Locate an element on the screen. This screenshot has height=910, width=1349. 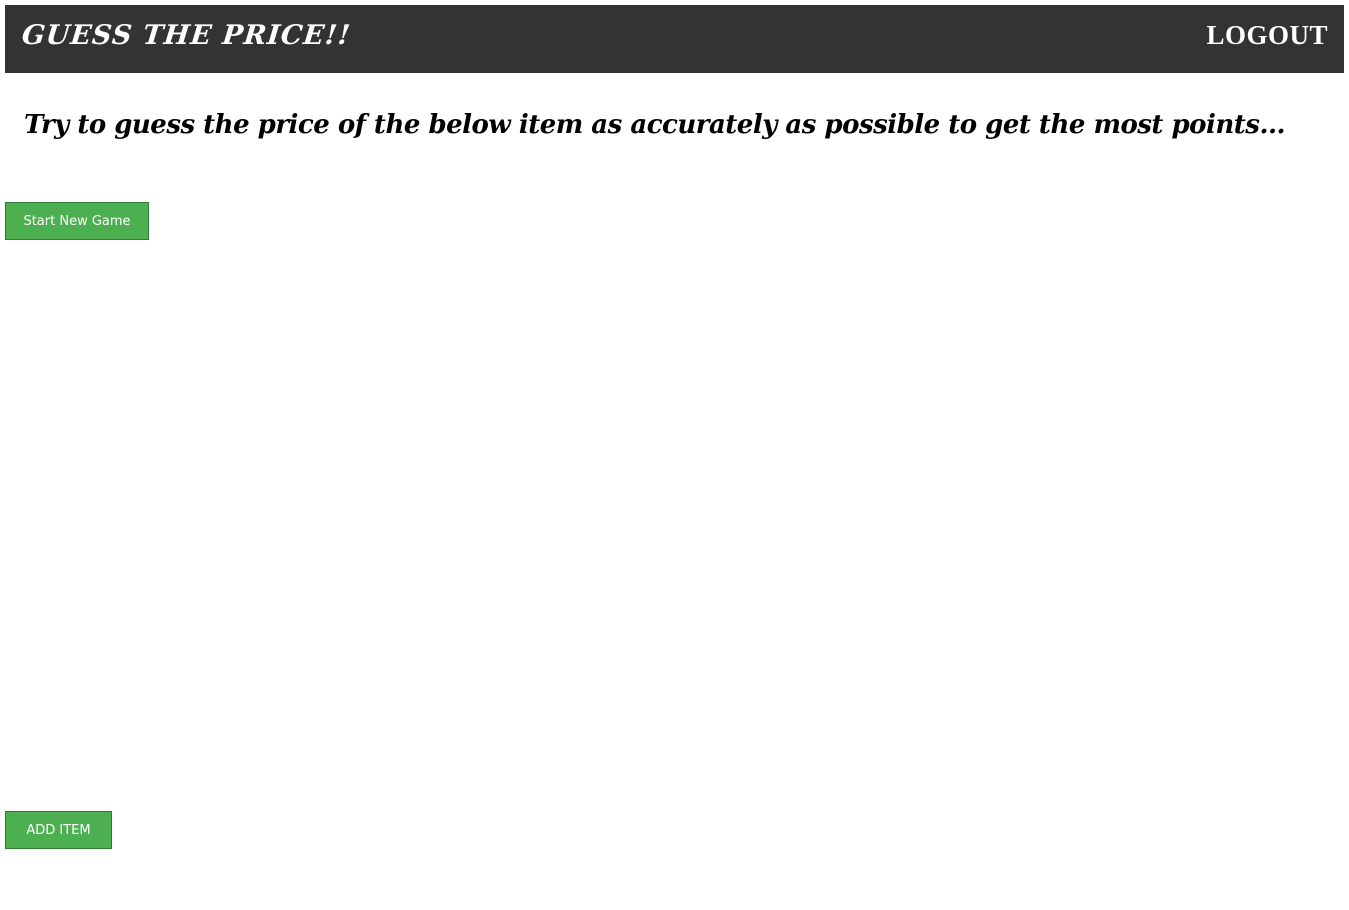
logout-link: LOGOUT is located at coordinates (1267, 35).